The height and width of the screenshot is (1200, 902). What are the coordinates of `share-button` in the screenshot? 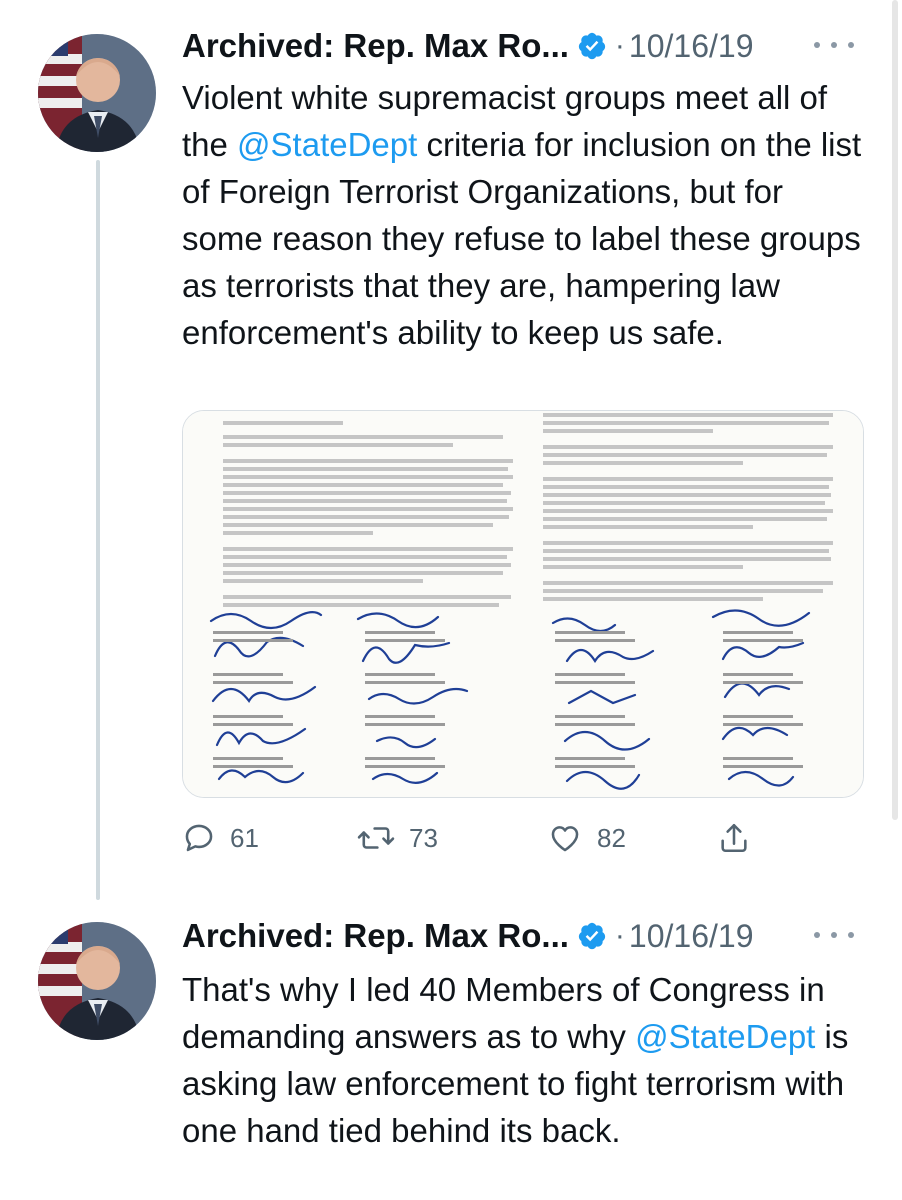 It's located at (734, 838).